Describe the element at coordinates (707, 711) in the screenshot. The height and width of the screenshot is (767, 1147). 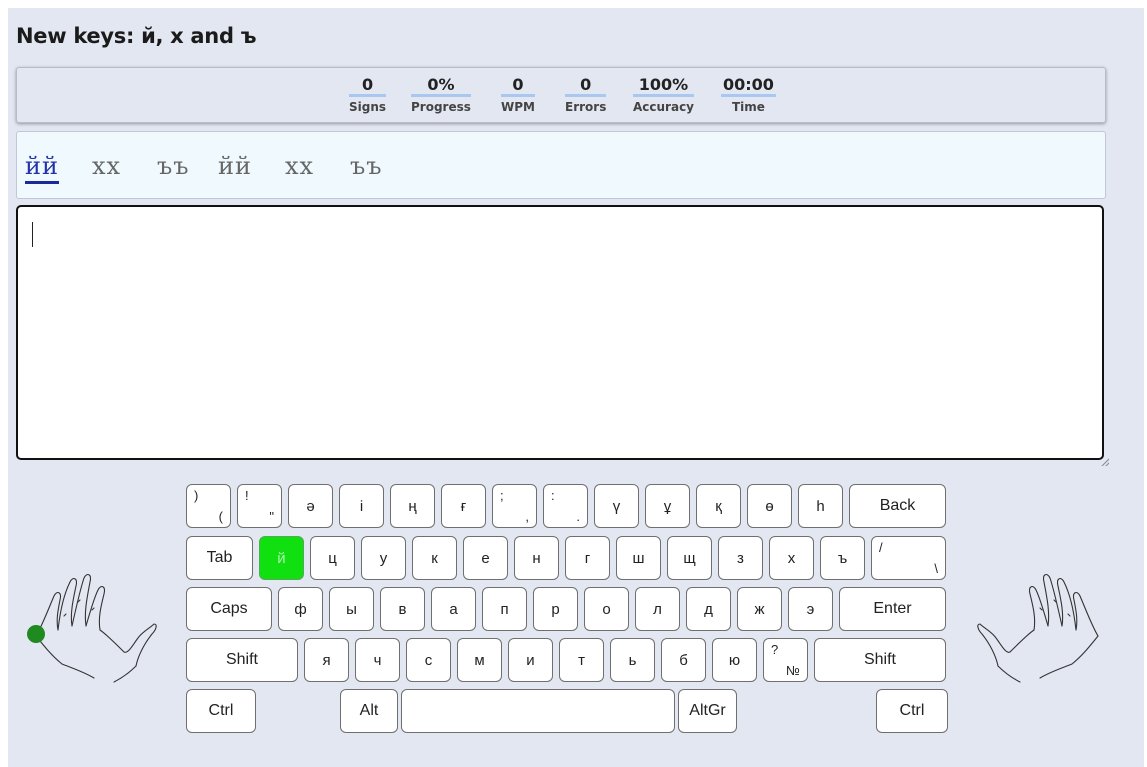
I see `altgr-key: AltGr` at that location.